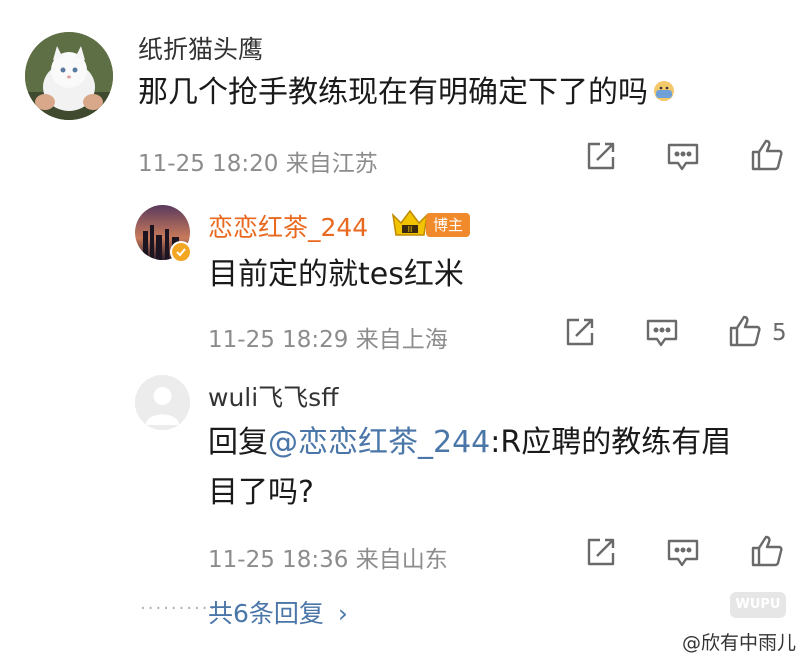 The height and width of the screenshot is (656, 800). Describe the element at coordinates (288, 226) in the screenshot. I see `reply1-username: 恋恋红茶_244` at that location.